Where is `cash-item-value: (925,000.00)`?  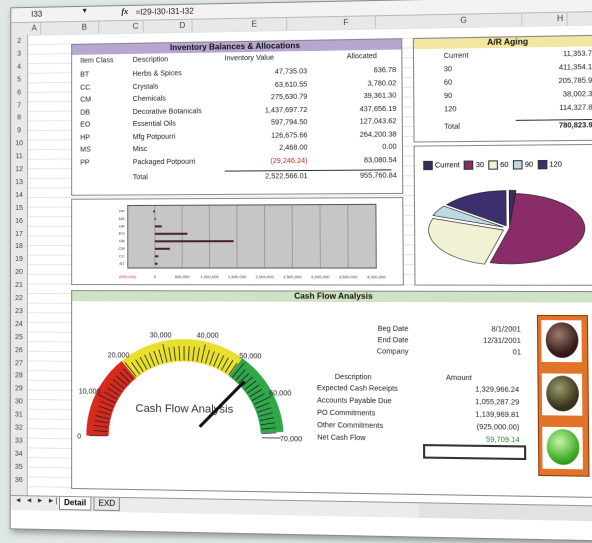
cash-item-value: (925,000.00) is located at coordinates (472, 427).